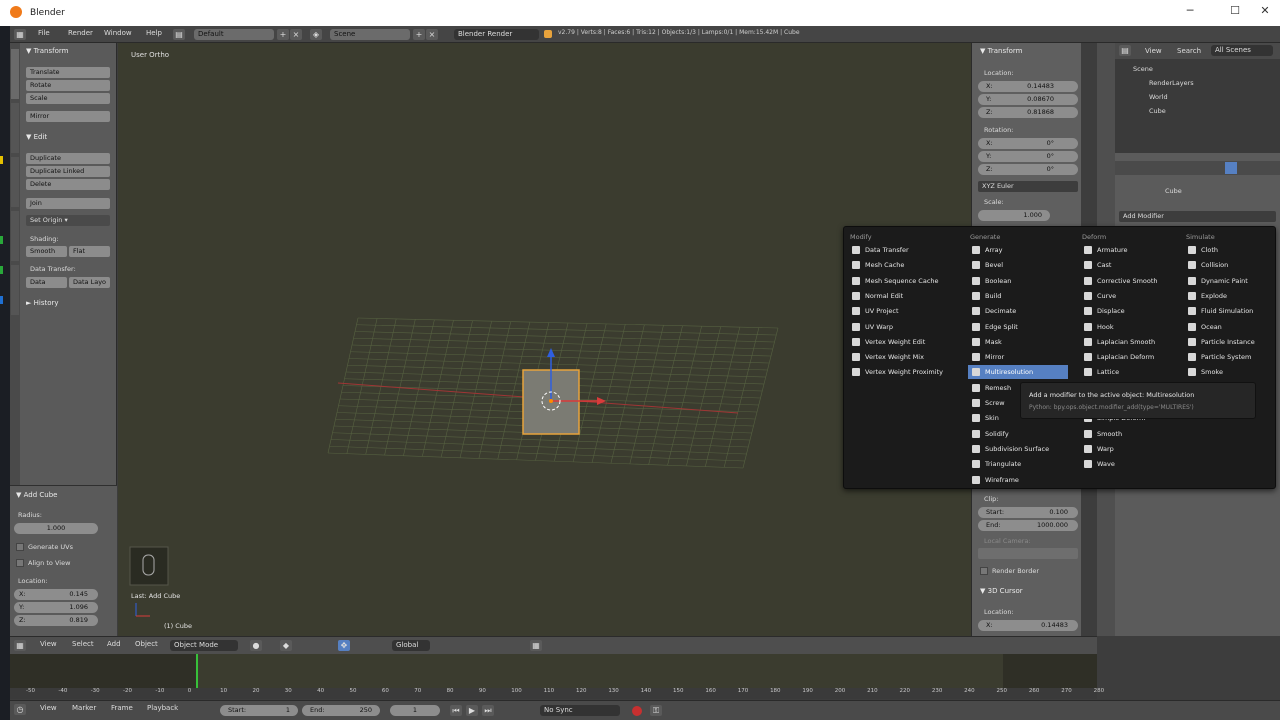 This screenshot has height=720, width=1280. I want to click on modifier-item-wave: Wave, so click(1130, 464).